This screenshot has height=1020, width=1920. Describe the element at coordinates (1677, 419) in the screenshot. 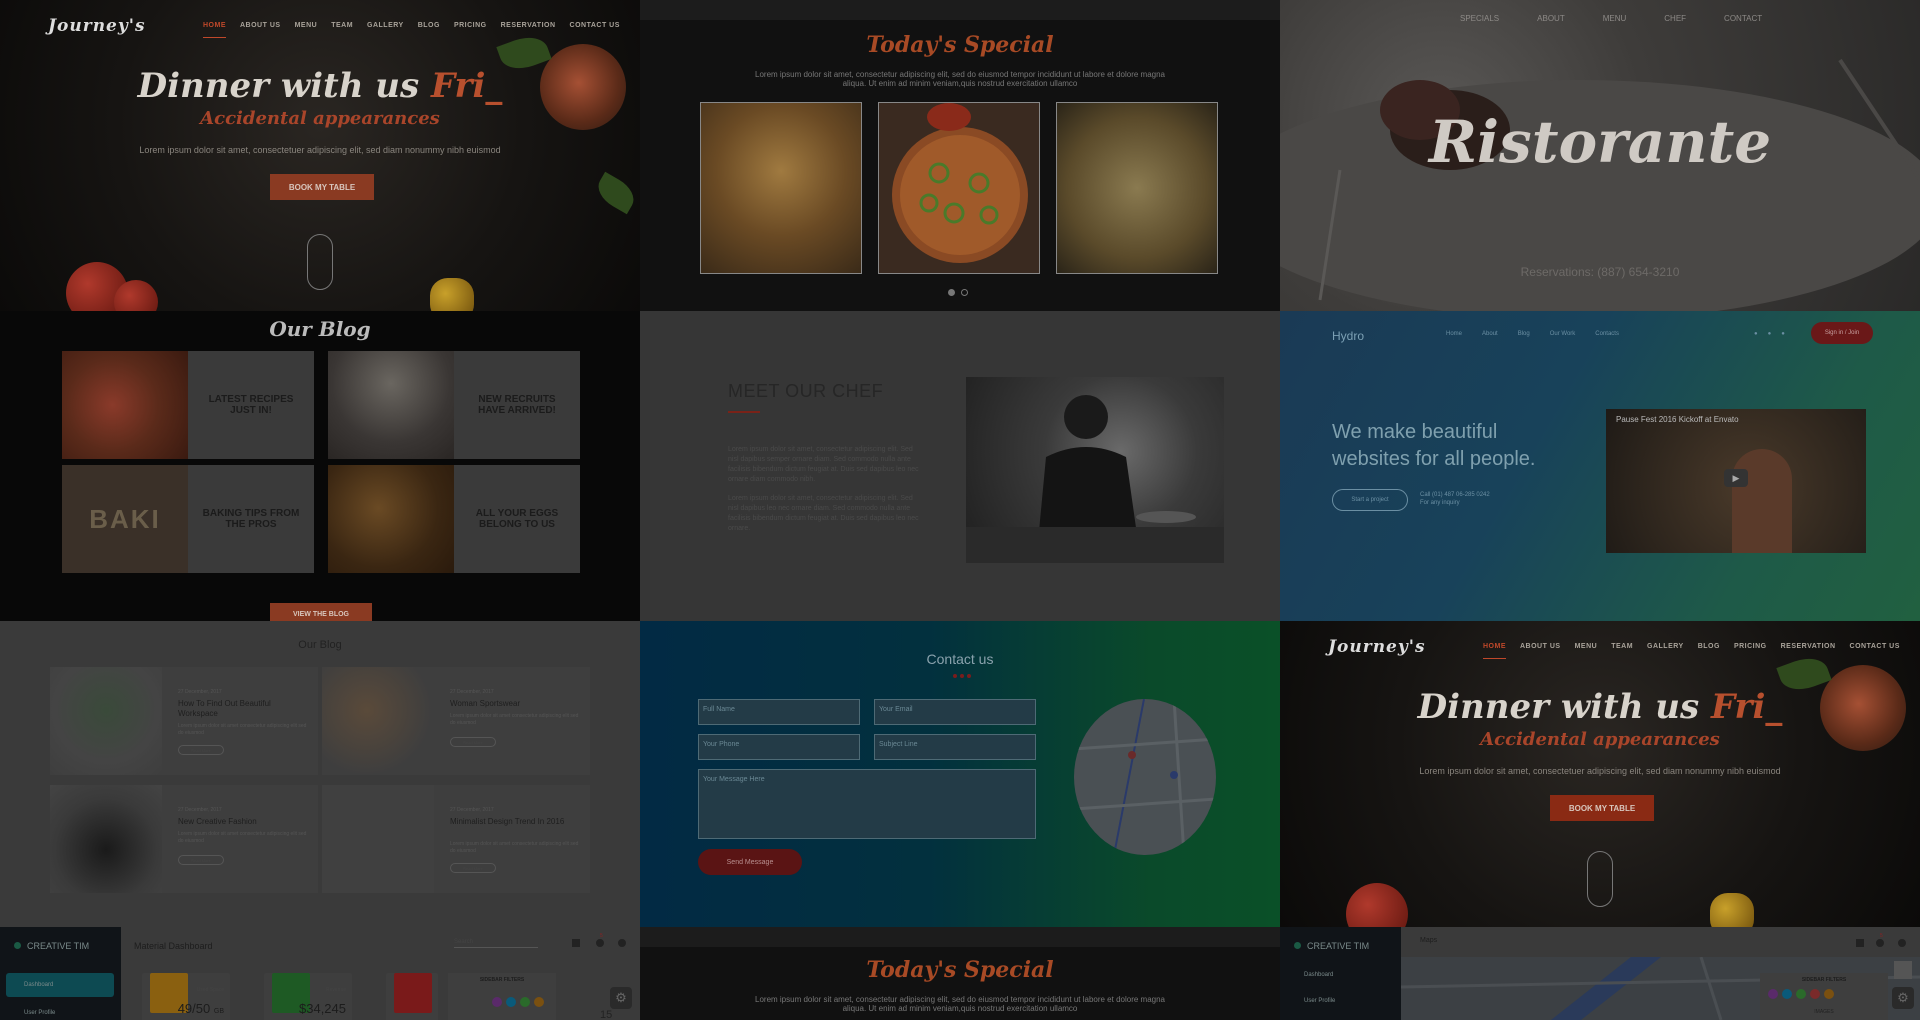

I see `video-title: Pause Fest 2016 Kickoff at Envato` at that location.